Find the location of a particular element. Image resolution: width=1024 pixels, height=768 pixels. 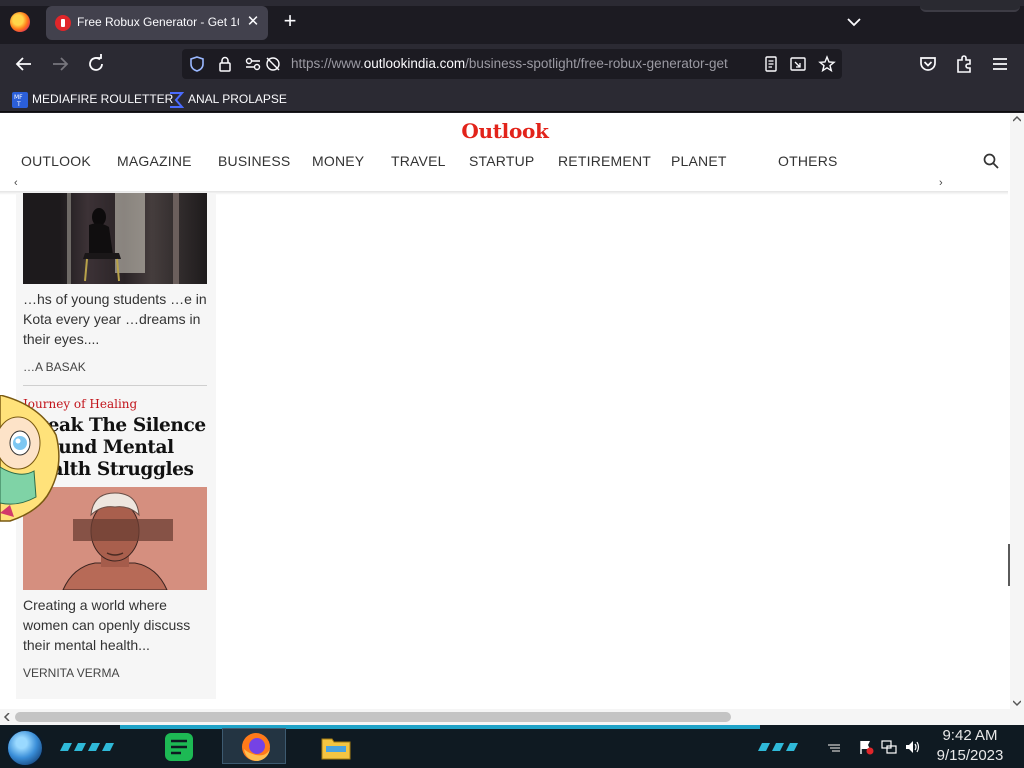

picture-in-picture-icon is located at coordinates (798, 64).